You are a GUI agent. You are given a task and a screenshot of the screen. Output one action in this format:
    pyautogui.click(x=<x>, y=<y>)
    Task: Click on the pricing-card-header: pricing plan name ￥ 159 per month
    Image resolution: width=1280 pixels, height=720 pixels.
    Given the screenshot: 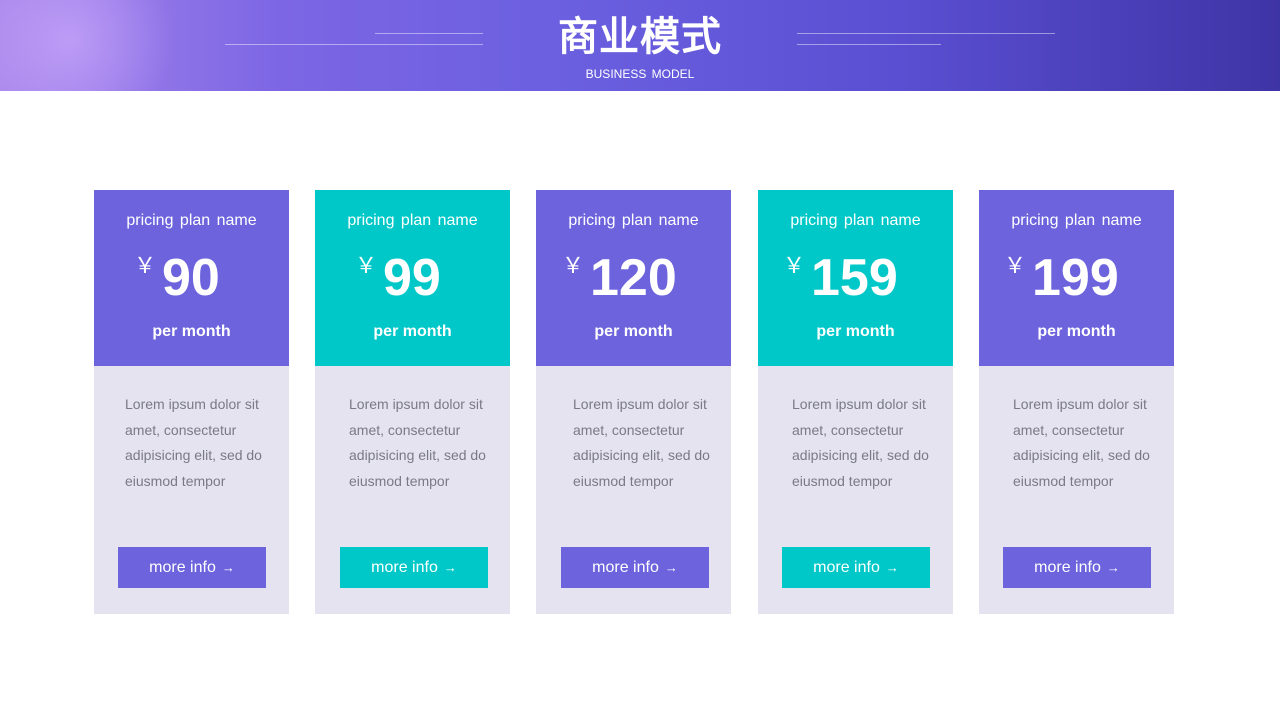 What is the action you would take?
    pyautogui.click(x=855, y=278)
    